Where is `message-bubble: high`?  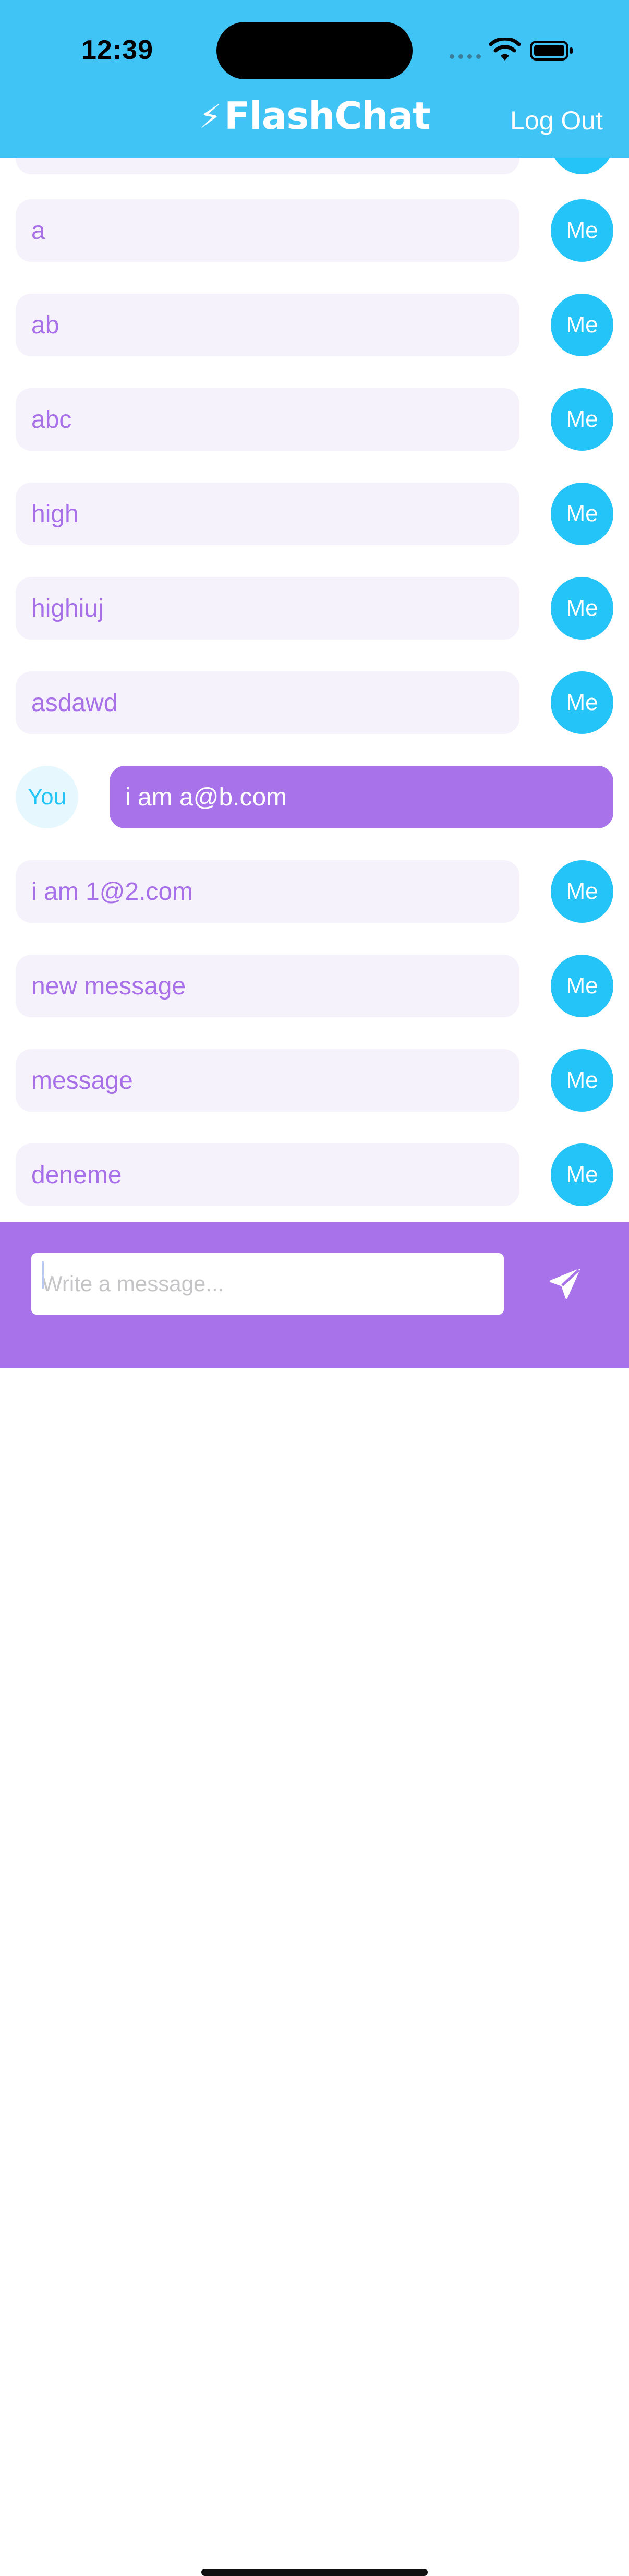 message-bubble: high is located at coordinates (267, 514).